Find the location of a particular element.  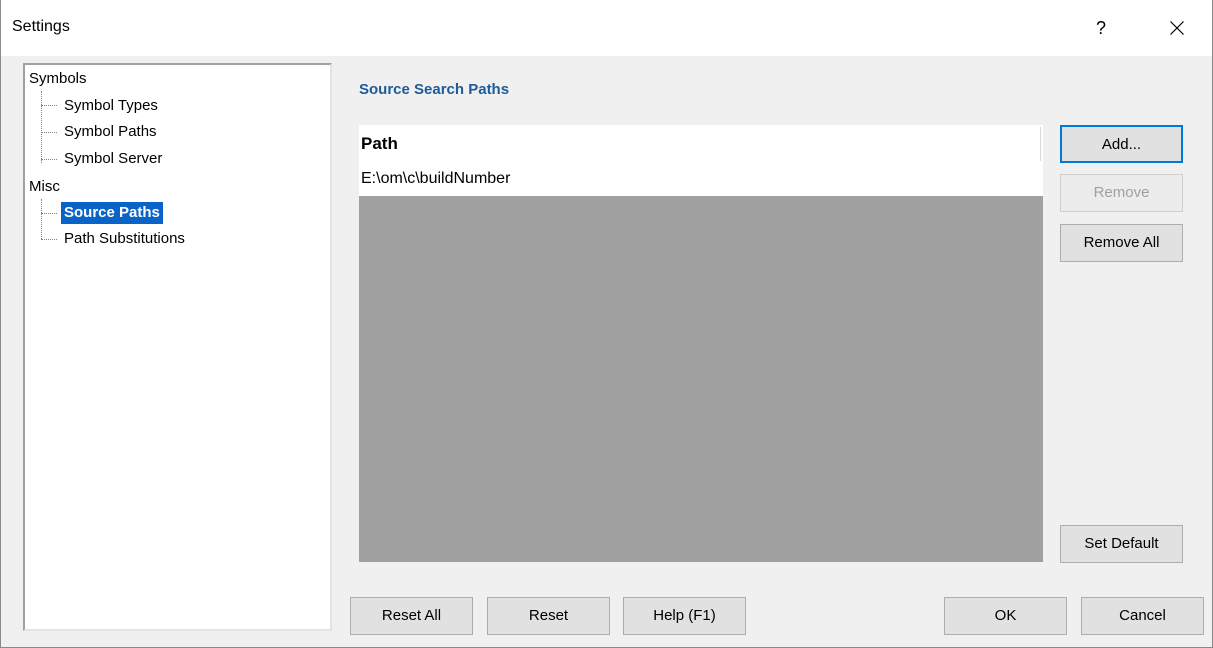

reset-all-button-label: Reset All is located at coordinates (411, 615).